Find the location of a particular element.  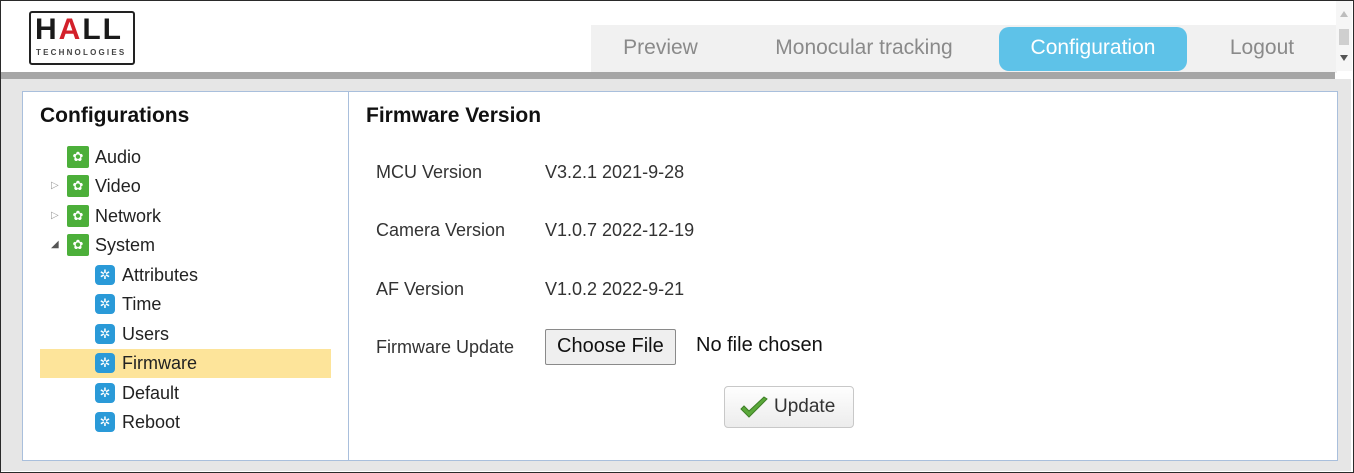

update-button: Update is located at coordinates (789, 407).